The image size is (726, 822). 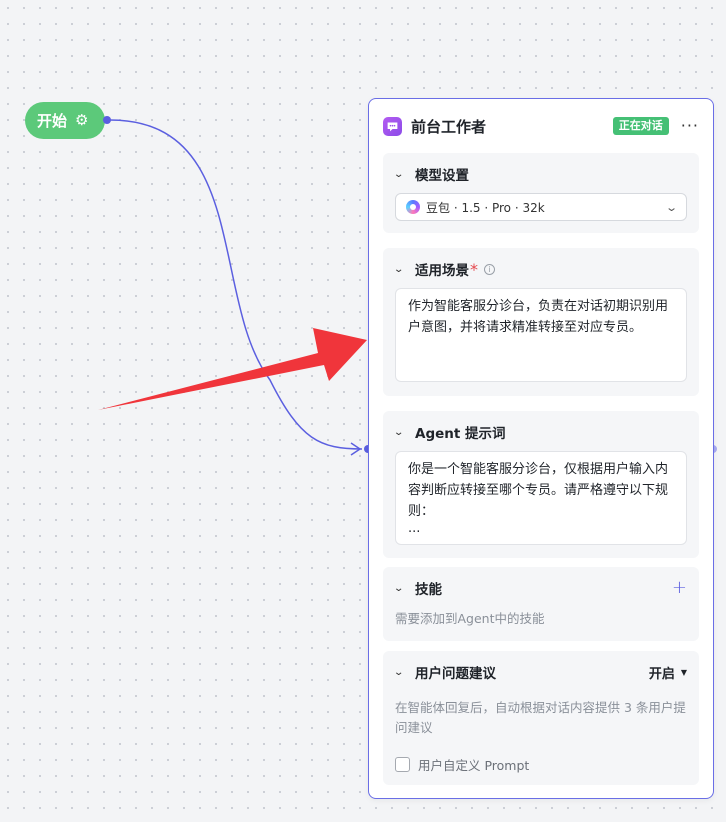 I want to click on info-icon: i, so click(x=489, y=269).